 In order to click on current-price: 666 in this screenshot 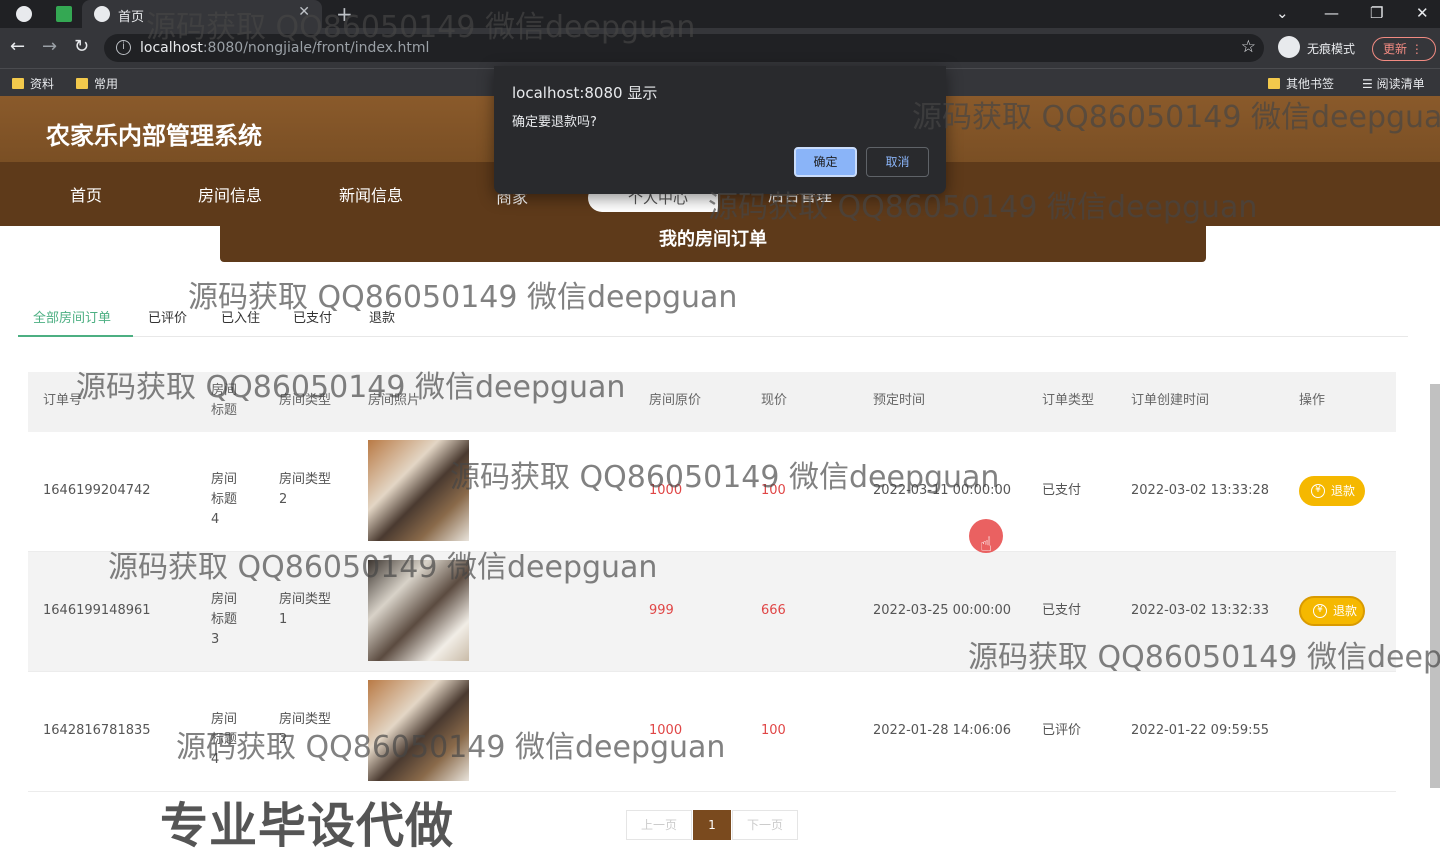, I will do `click(773, 610)`.